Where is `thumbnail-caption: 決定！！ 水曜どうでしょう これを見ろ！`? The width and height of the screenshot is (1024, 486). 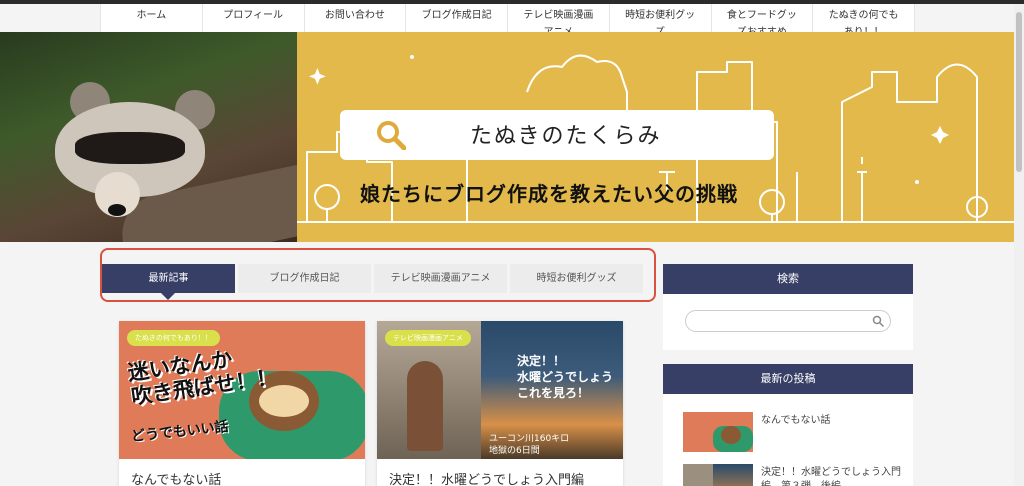 thumbnail-caption: 決定！！ 水曜どうでしょう これを見ろ！ is located at coordinates (565, 377).